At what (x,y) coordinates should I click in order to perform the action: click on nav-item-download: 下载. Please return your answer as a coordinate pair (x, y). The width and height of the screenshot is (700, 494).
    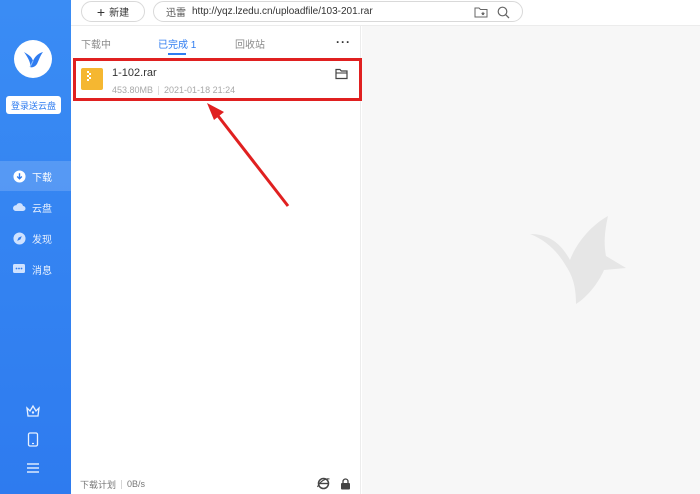
    Looking at the image, I should click on (35, 176).